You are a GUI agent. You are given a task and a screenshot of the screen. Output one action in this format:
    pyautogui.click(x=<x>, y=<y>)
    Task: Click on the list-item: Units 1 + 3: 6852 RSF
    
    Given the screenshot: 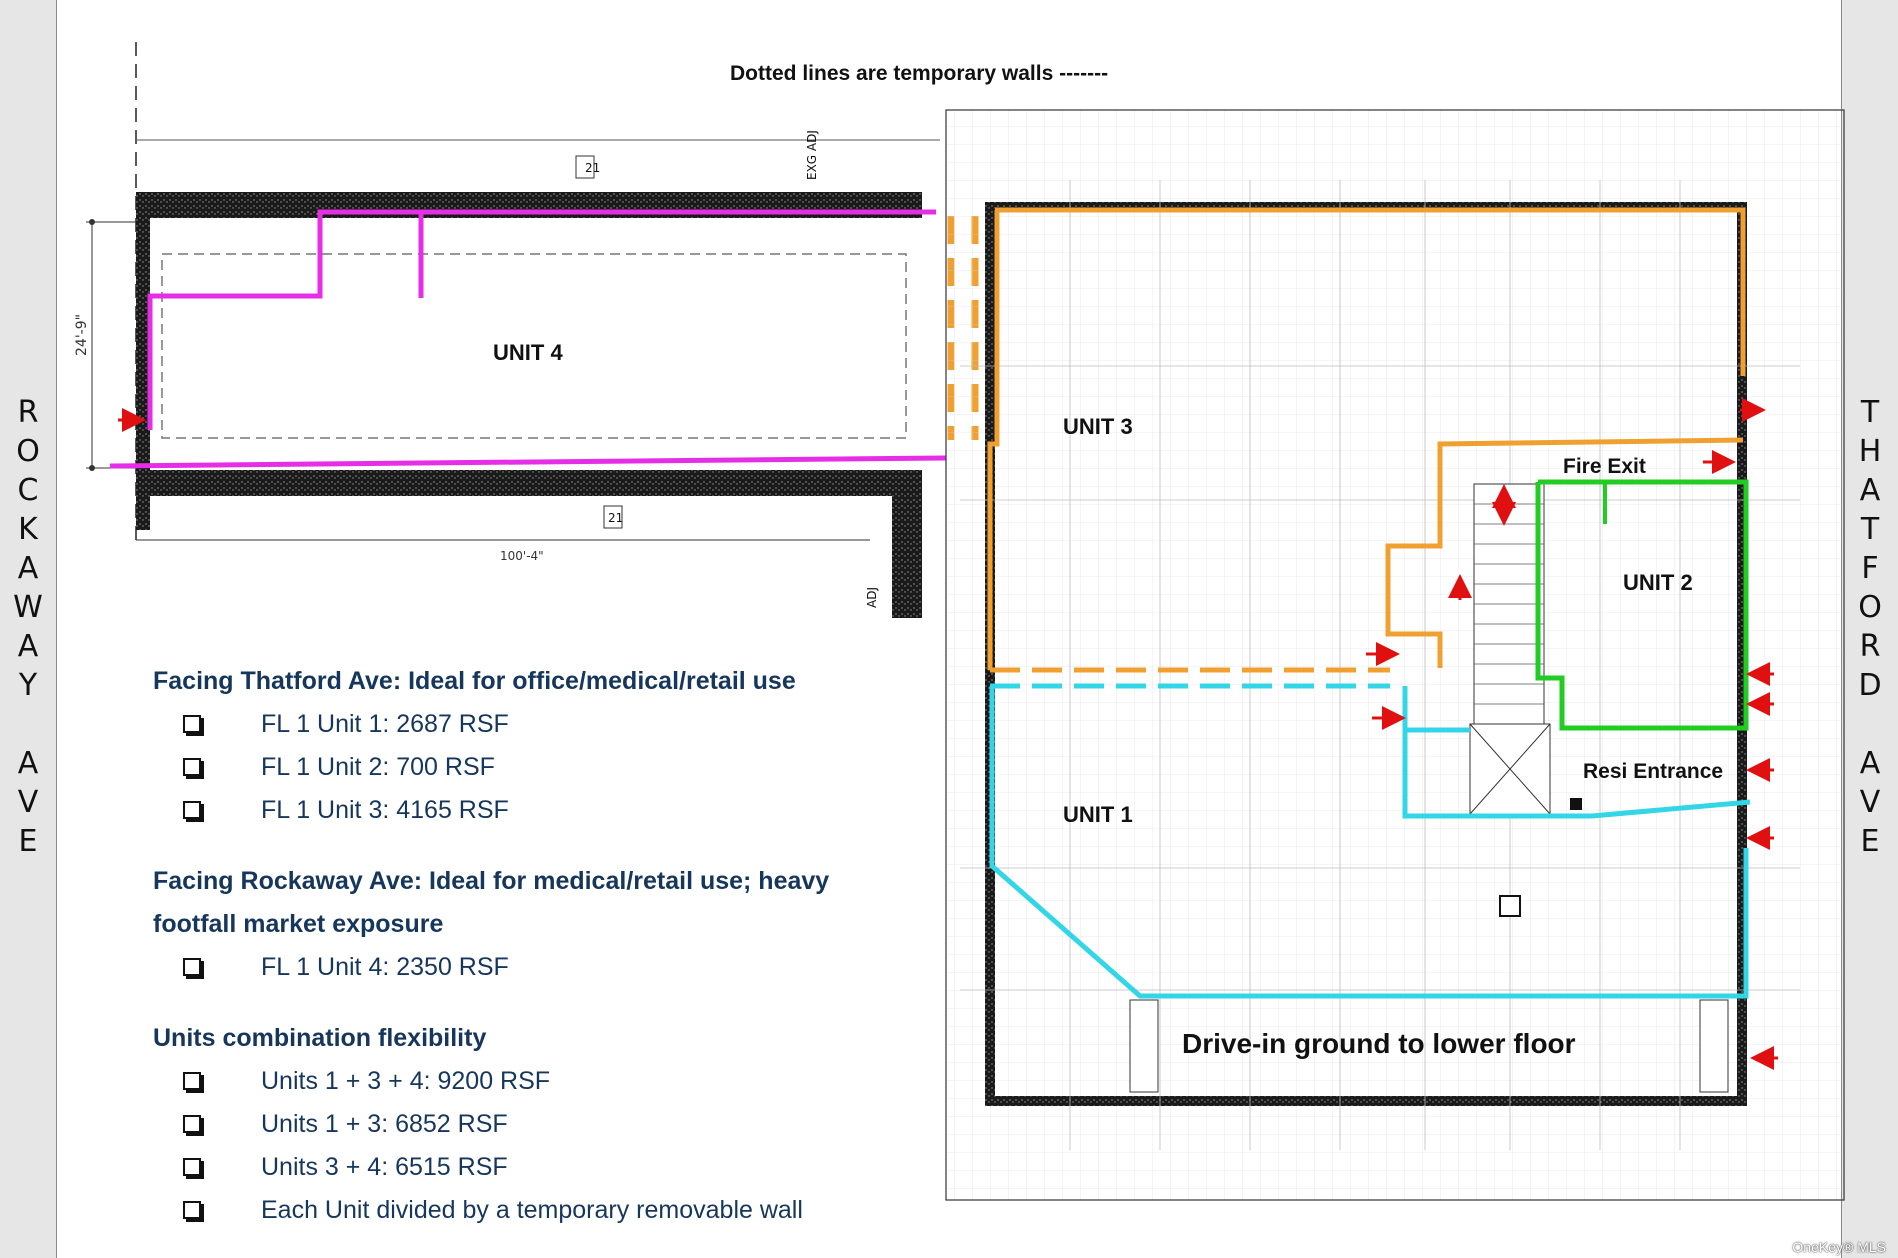 What is the action you would take?
    pyautogui.click(x=513, y=1124)
    